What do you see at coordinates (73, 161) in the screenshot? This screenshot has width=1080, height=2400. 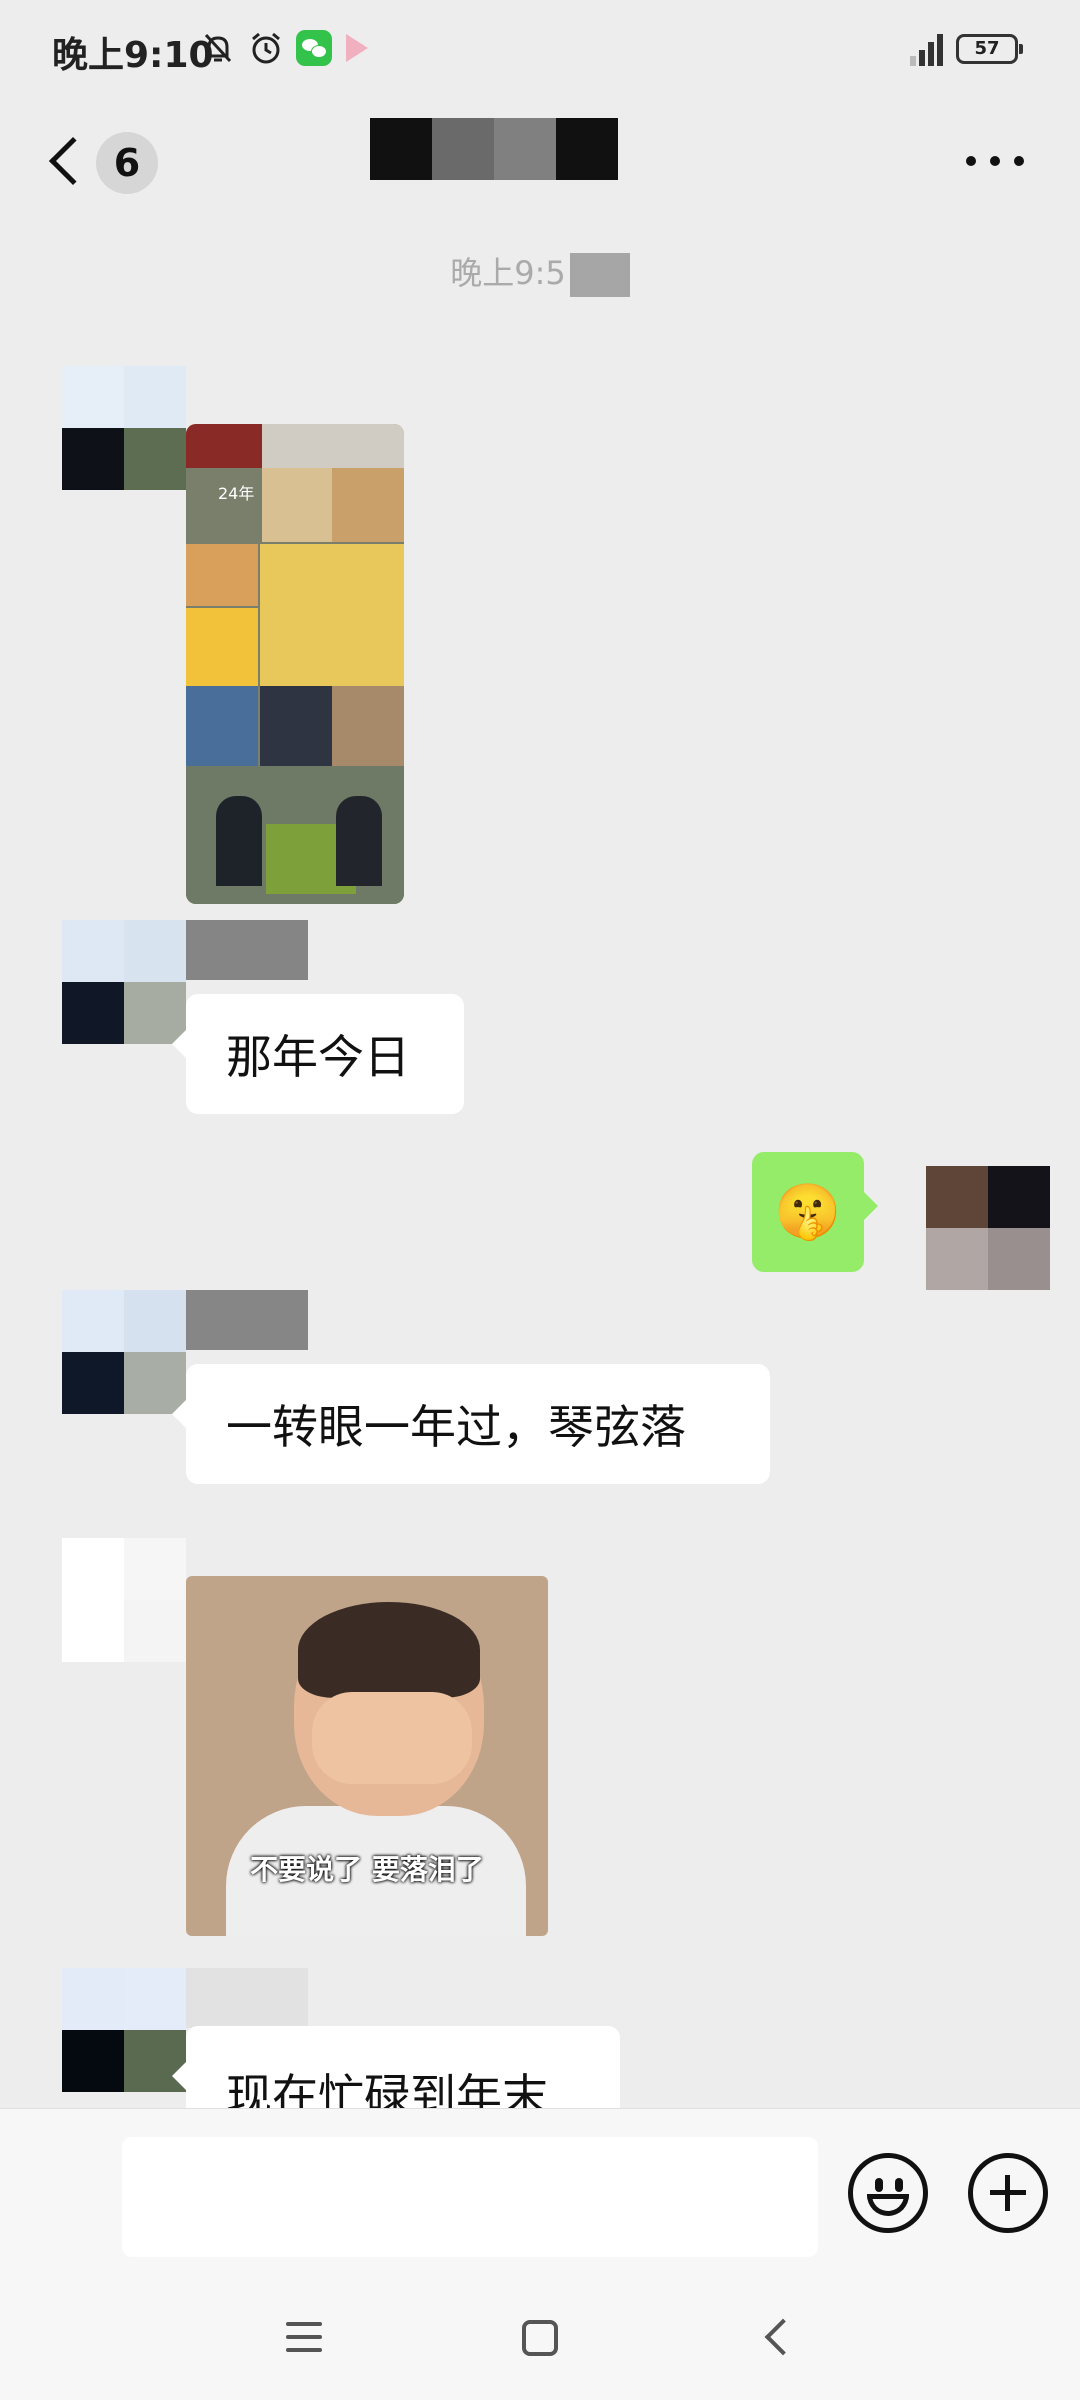 I see `chevron-left-icon` at bounding box center [73, 161].